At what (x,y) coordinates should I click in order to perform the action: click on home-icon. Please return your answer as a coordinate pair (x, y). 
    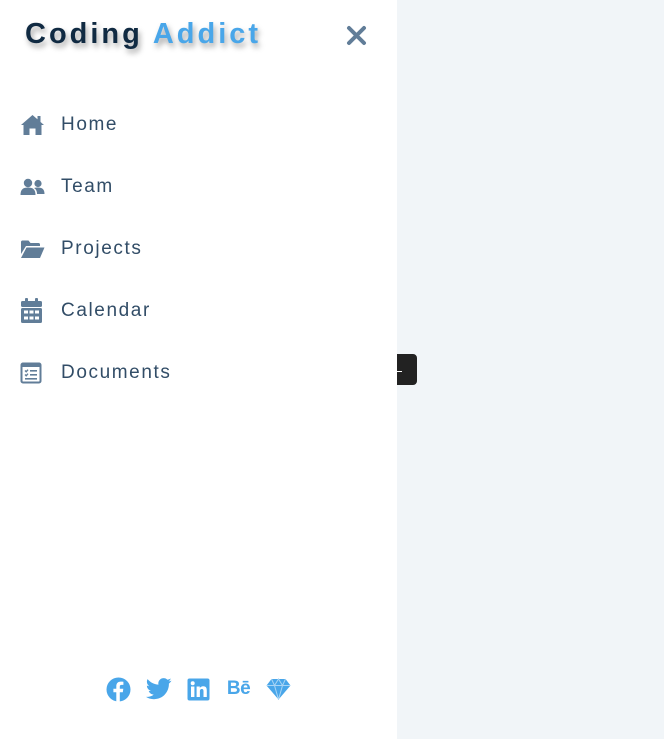
    Looking at the image, I should click on (33, 125).